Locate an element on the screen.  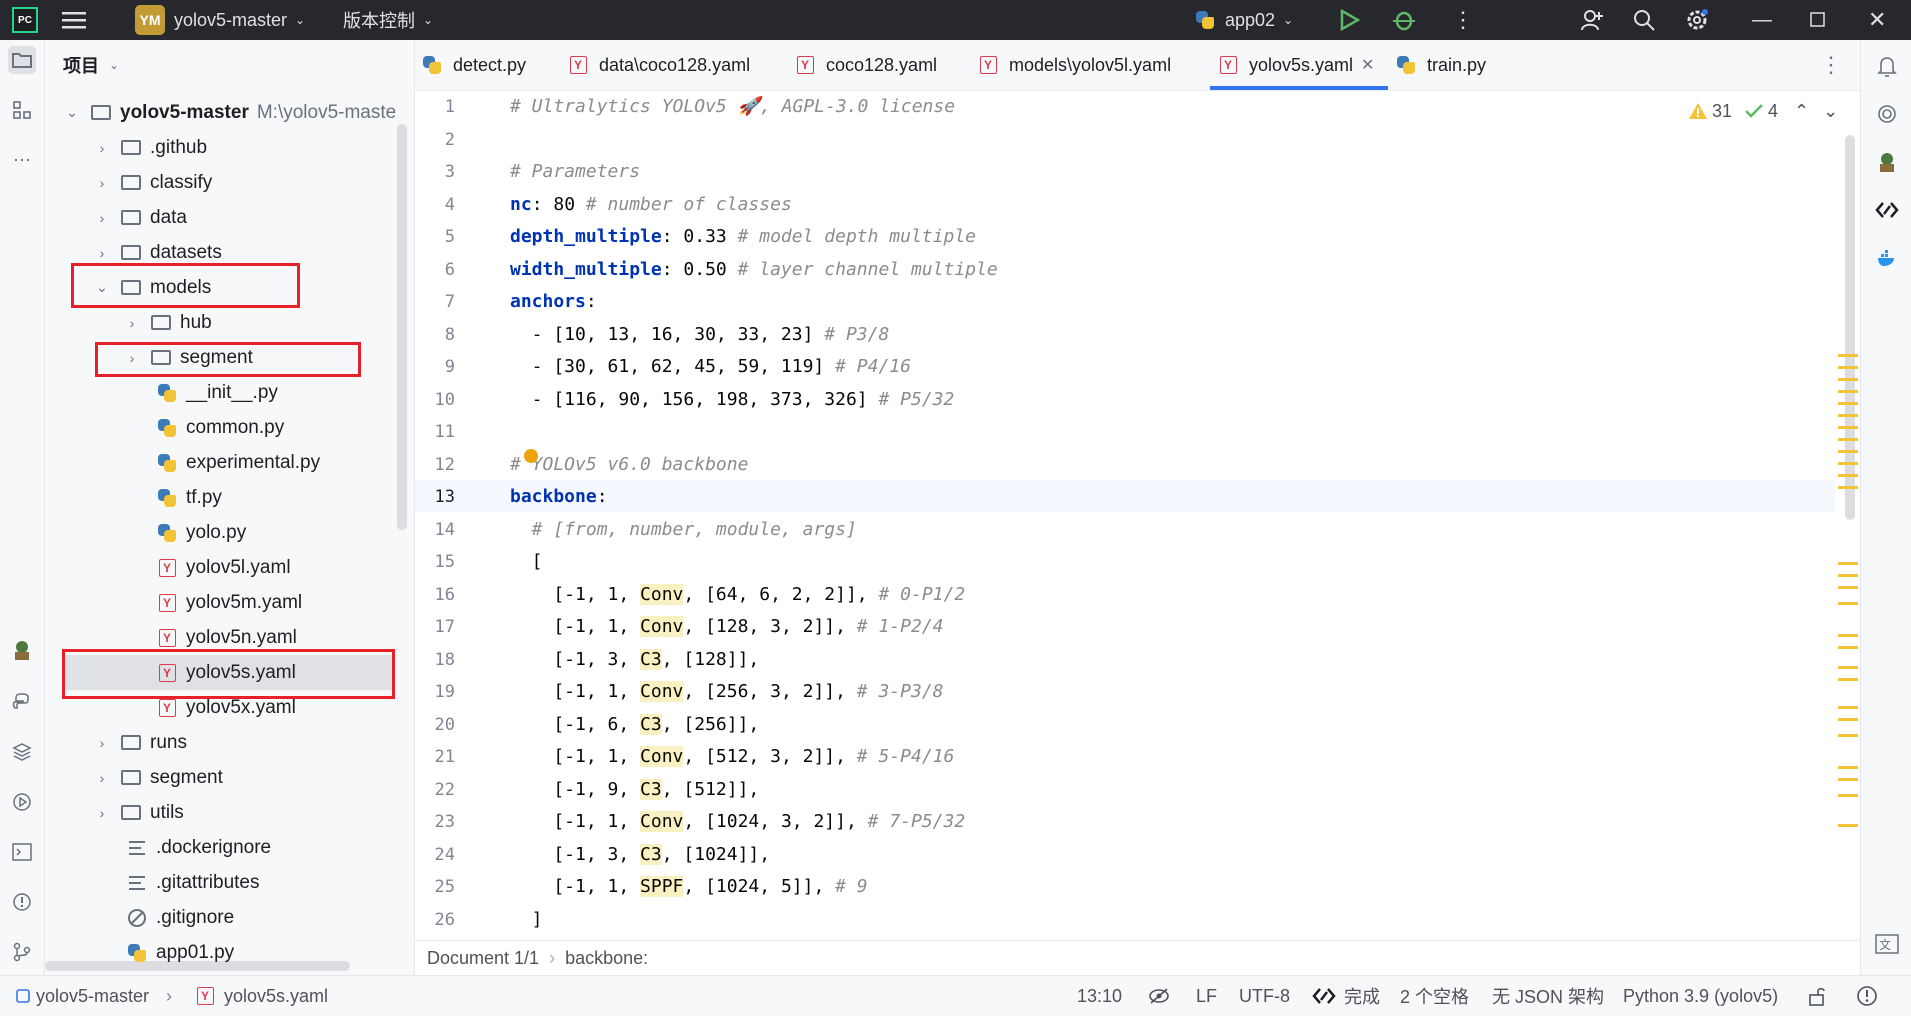
tab-models-yolov5l-yaml: Ymodels\yolov5l.yaml is located at coordinates (1074, 65).